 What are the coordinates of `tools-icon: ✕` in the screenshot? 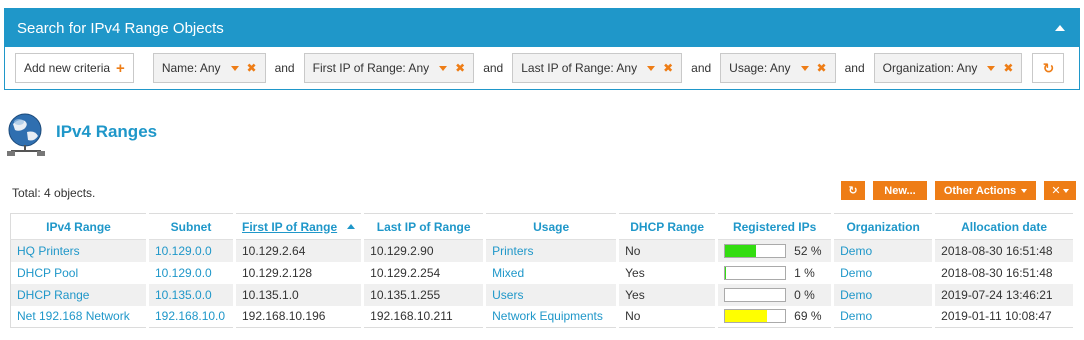 It's located at (1056, 191).